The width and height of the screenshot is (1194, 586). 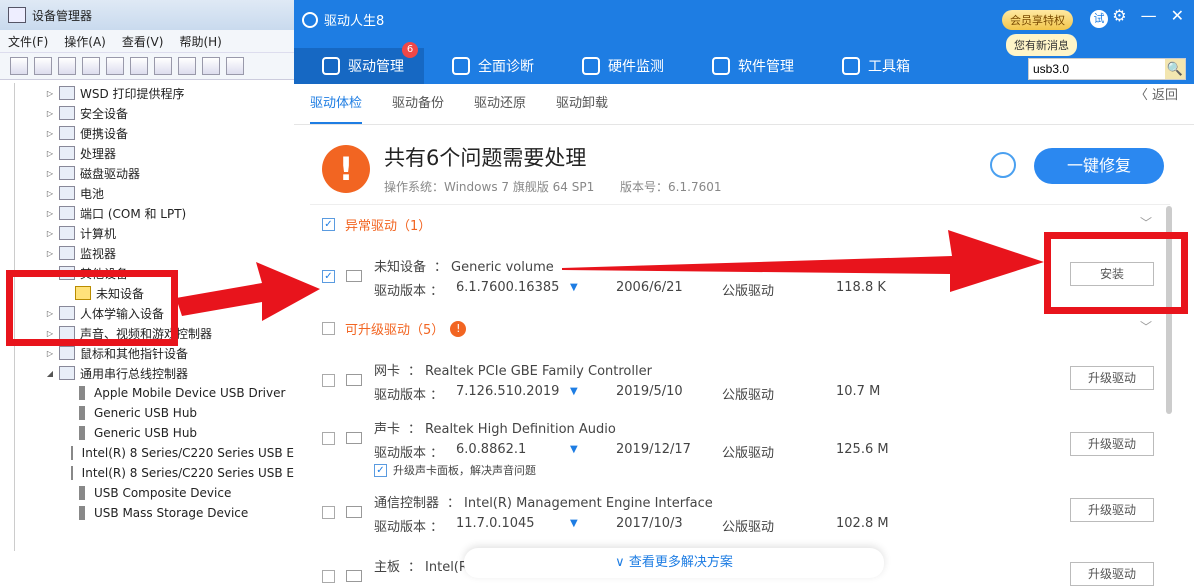 I want to click on driver-checkbox, so click(x=328, y=576).